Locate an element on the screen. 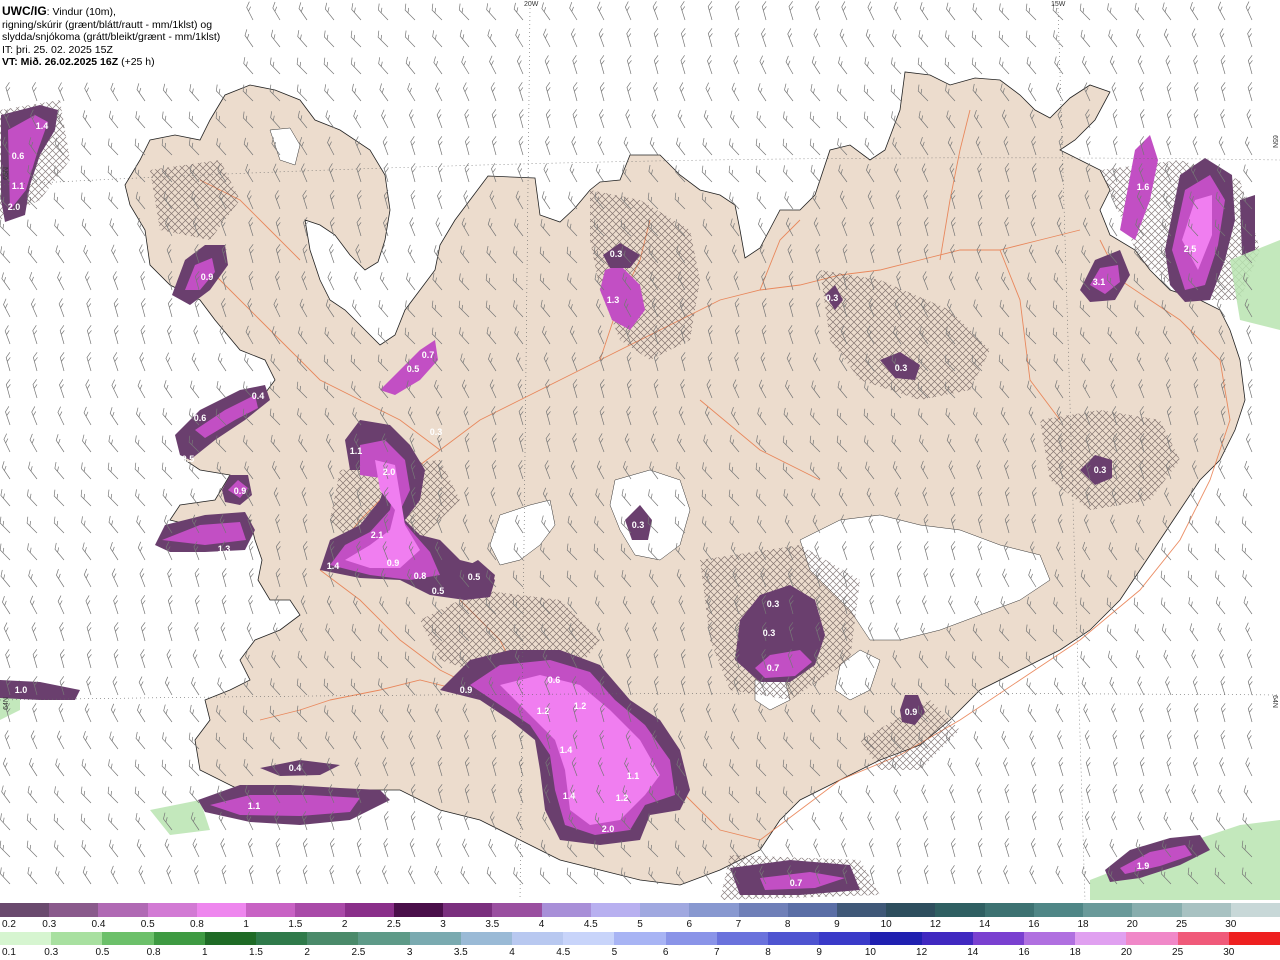 The height and width of the screenshot is (960, 1280). legend-rain-label: 3.5 is located at coordinates (460, 952).